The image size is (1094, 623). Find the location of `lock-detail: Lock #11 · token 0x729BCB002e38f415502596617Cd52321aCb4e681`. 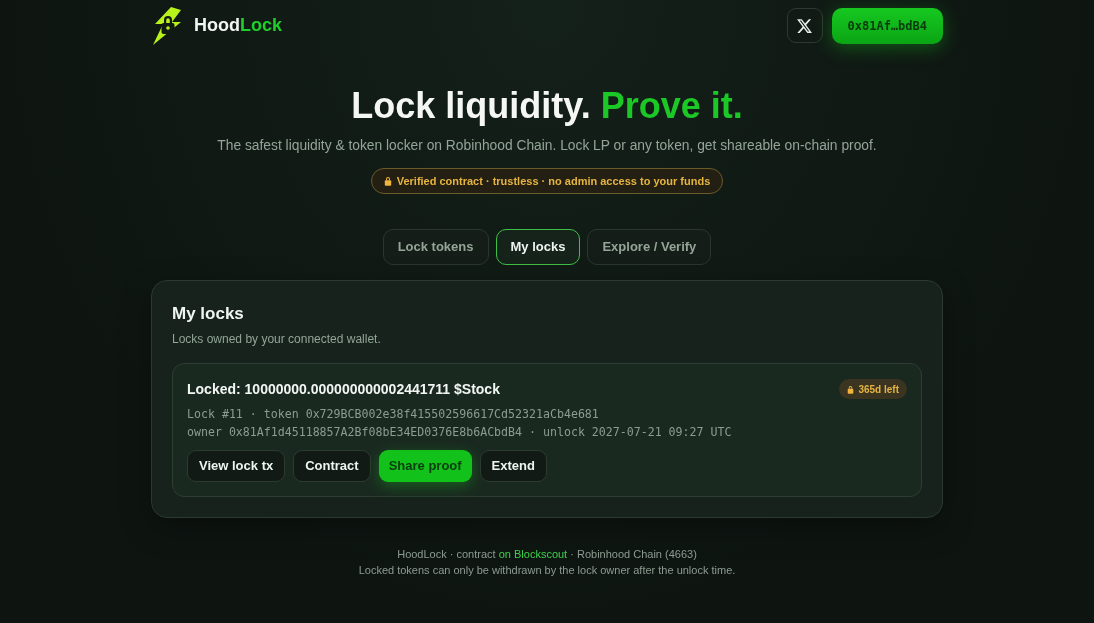

lock-detail: Lock #11 · token 0x729BCB002e38f415502596617Cd52321aCb4e681 is located at coordinates (393, 414).